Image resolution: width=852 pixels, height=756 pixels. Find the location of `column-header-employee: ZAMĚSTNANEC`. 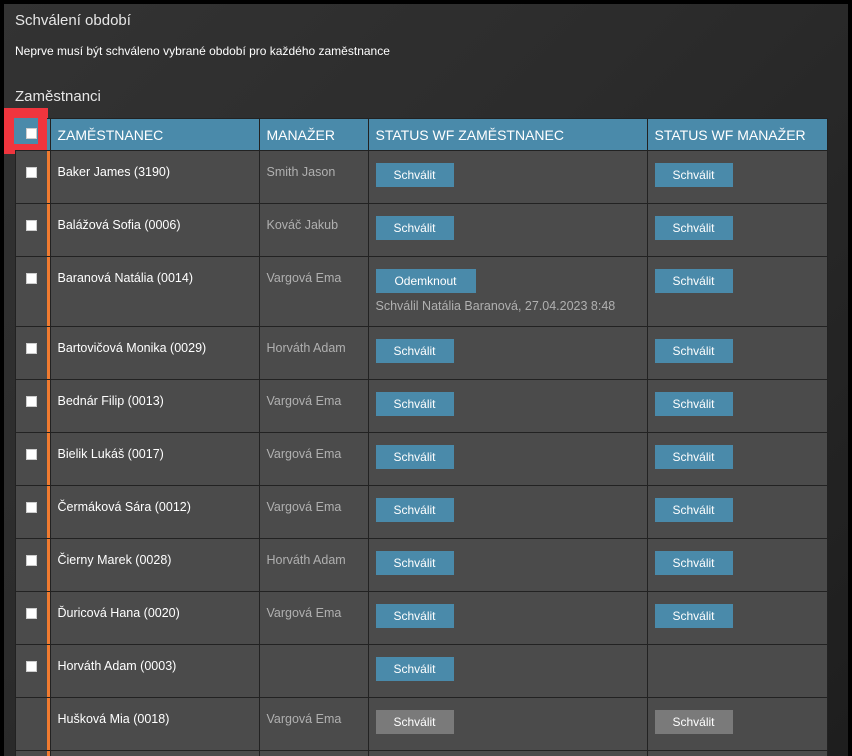

column-header-employee: ZAMĚSTNANEC is located at coordinates (154, 134).